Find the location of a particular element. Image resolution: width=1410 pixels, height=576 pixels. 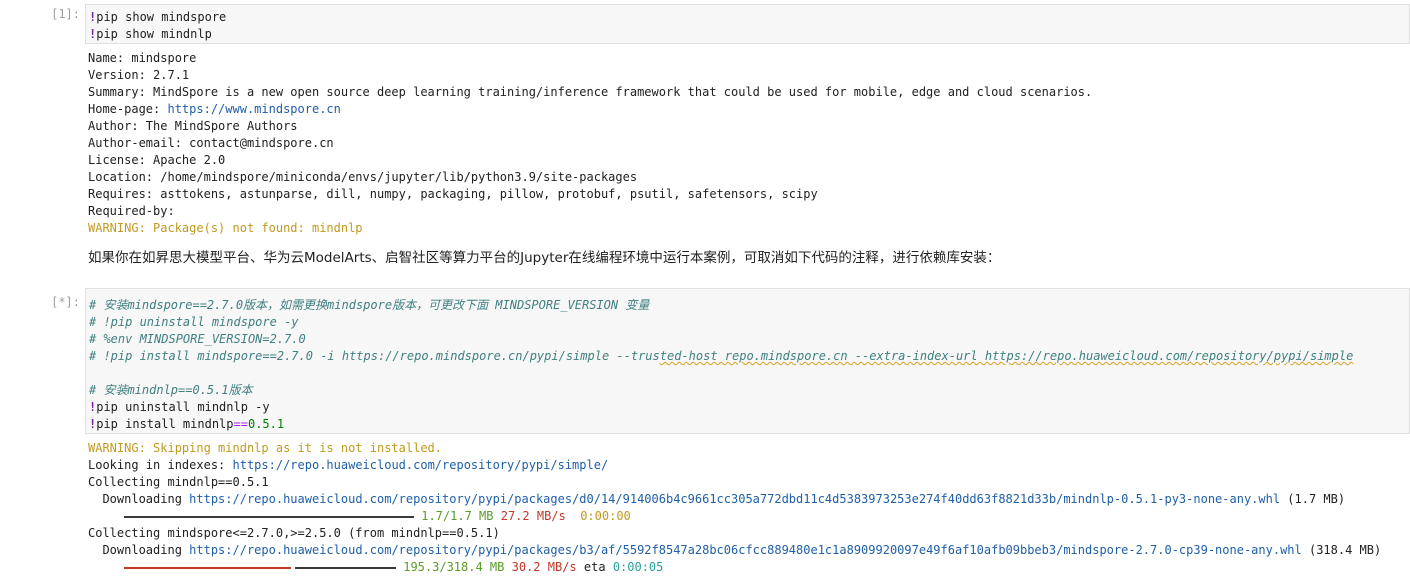

code-comment: # %env MINDSPORE_VERSION=2.7.0 is located at coordinates (197, 339).